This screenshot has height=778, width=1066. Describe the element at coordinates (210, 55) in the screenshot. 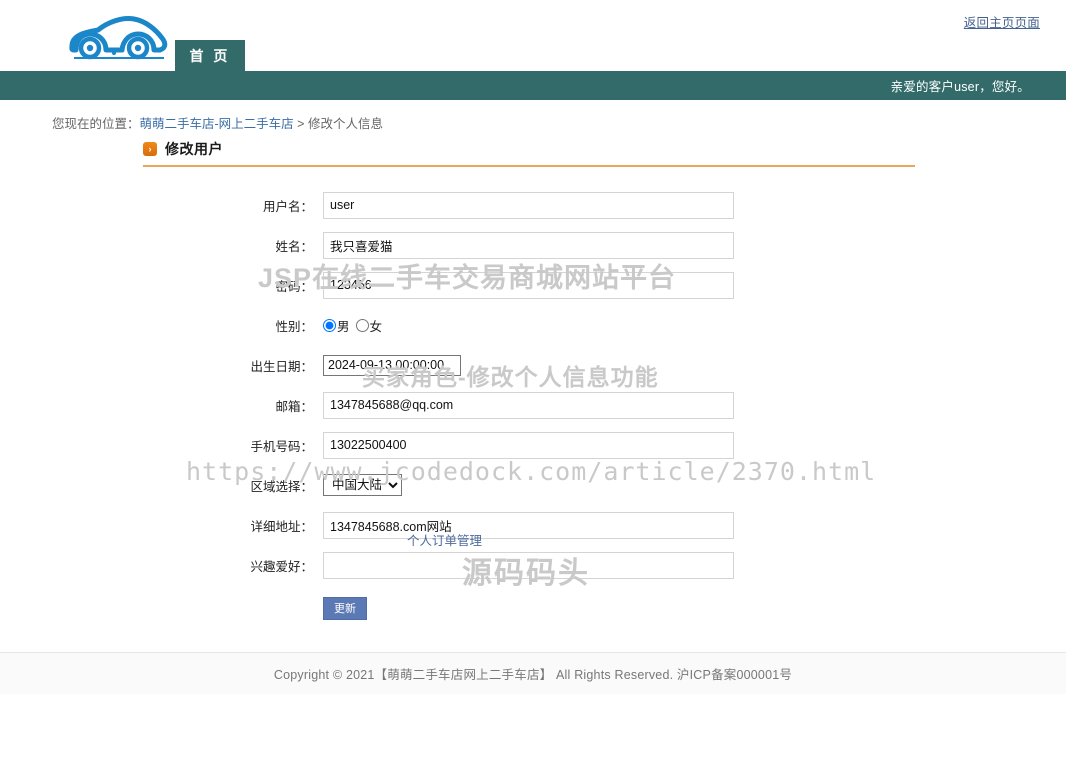

I see `tab-home: 首 页` at that location.